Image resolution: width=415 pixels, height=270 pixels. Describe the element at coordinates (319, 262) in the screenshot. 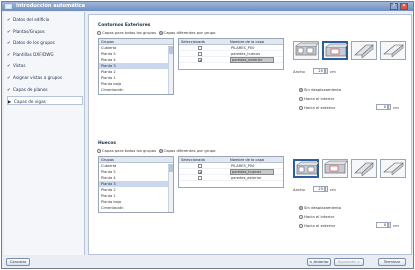

I see `back-button: < Anterior` at that location.